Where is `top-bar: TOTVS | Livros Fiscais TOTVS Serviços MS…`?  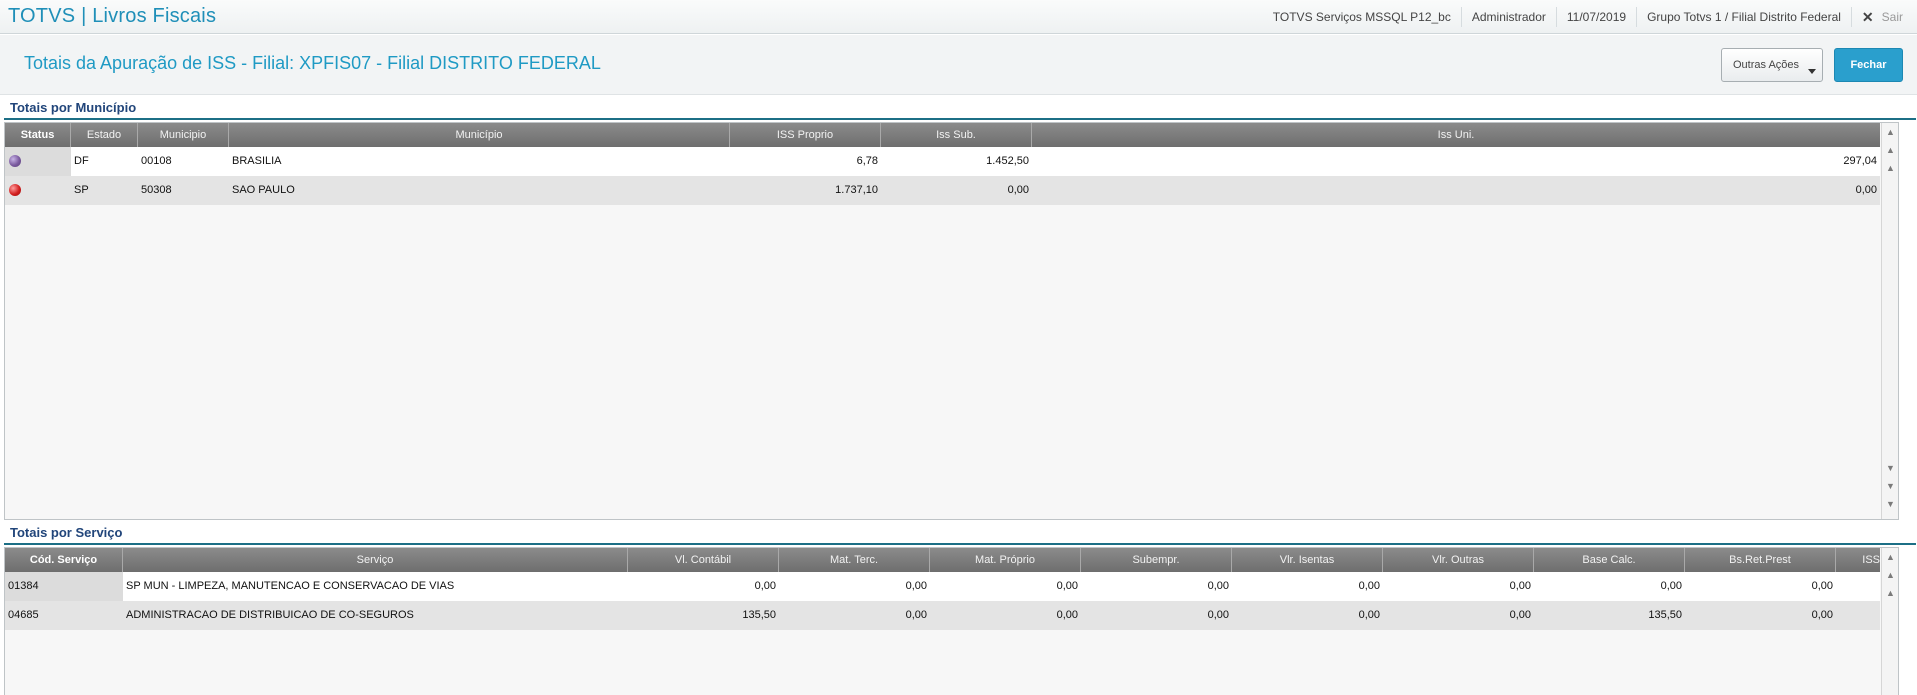 top-bar: TOTVS | Livros Fiscais TOTVS Serviços MS… is located at coordinates (958, 17).